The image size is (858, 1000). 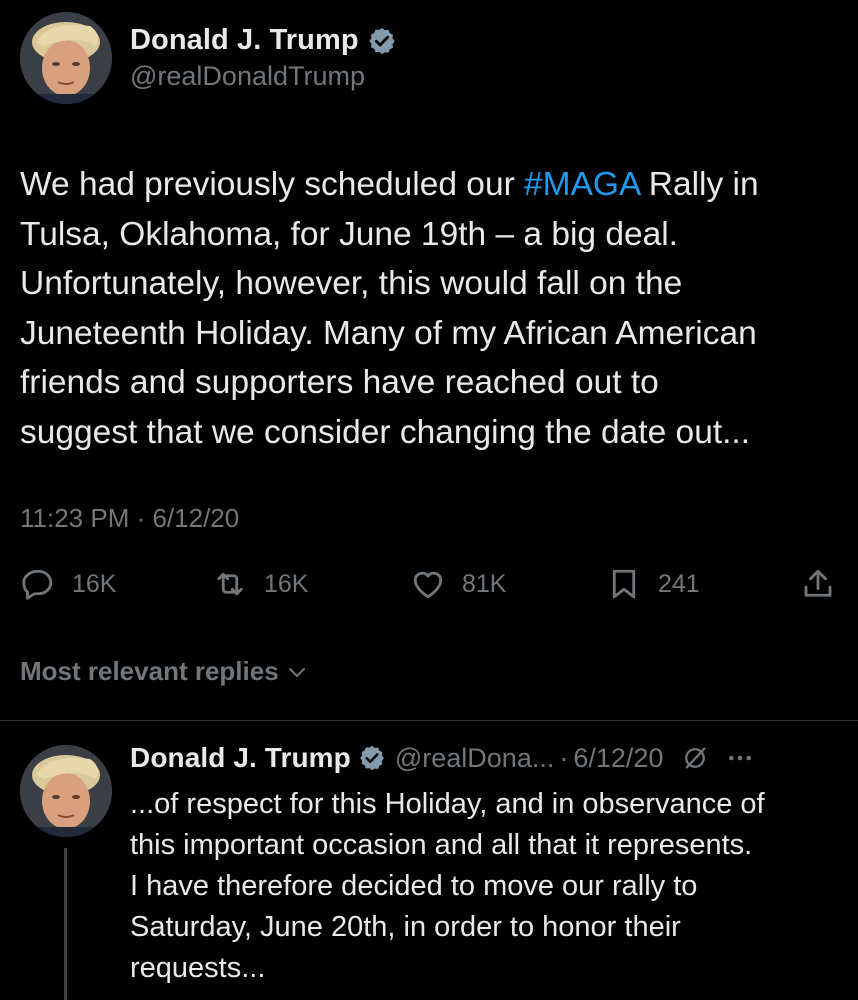 I want to click on hashtag-link: #MAGA, so click(x=581, y=184).